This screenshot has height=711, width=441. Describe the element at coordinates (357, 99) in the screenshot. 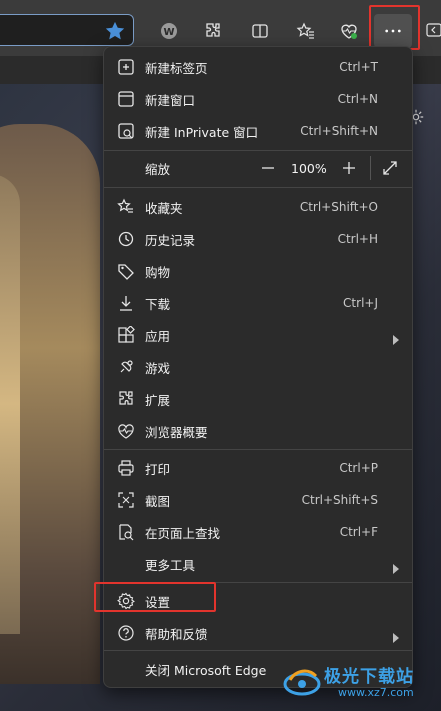

I see `menu-item-shortcut: Ctrl+N` at that location.